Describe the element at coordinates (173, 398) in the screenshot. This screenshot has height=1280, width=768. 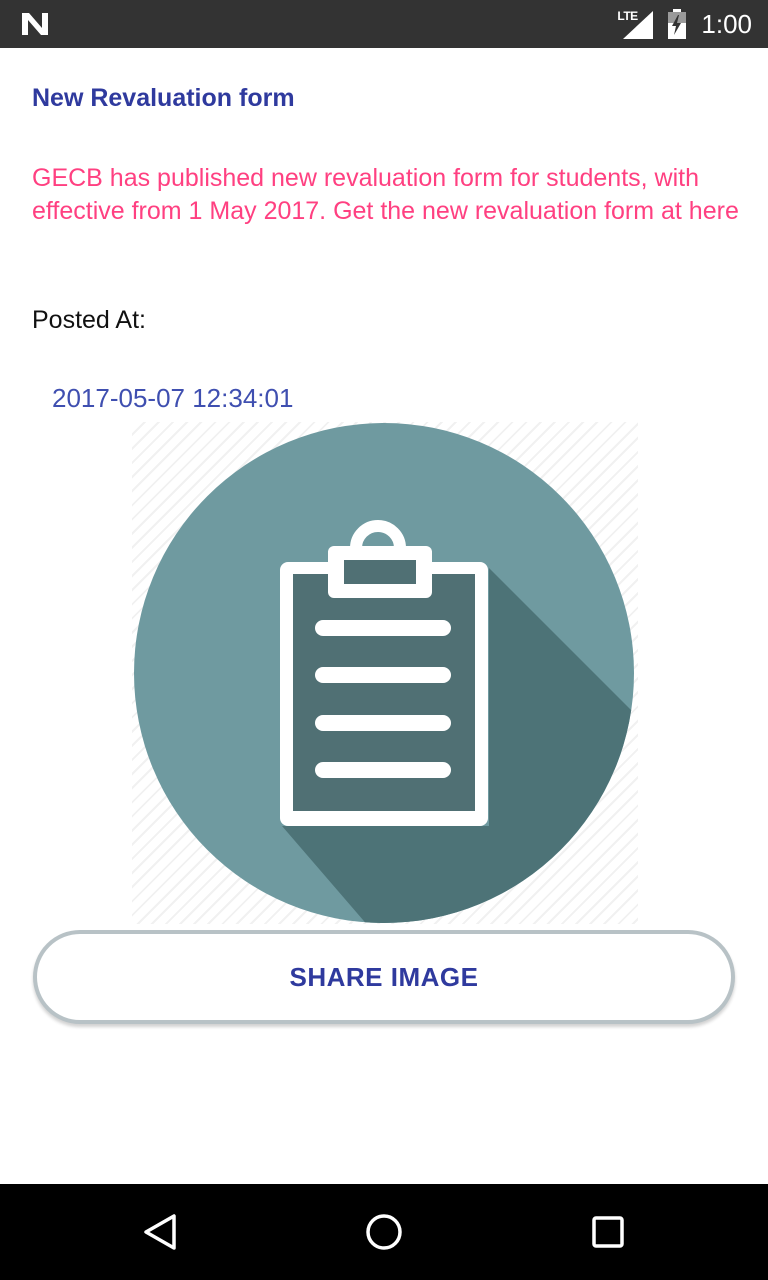
I see `posted-at-timestamp: 2017-05-07 12:34:01` at that location.